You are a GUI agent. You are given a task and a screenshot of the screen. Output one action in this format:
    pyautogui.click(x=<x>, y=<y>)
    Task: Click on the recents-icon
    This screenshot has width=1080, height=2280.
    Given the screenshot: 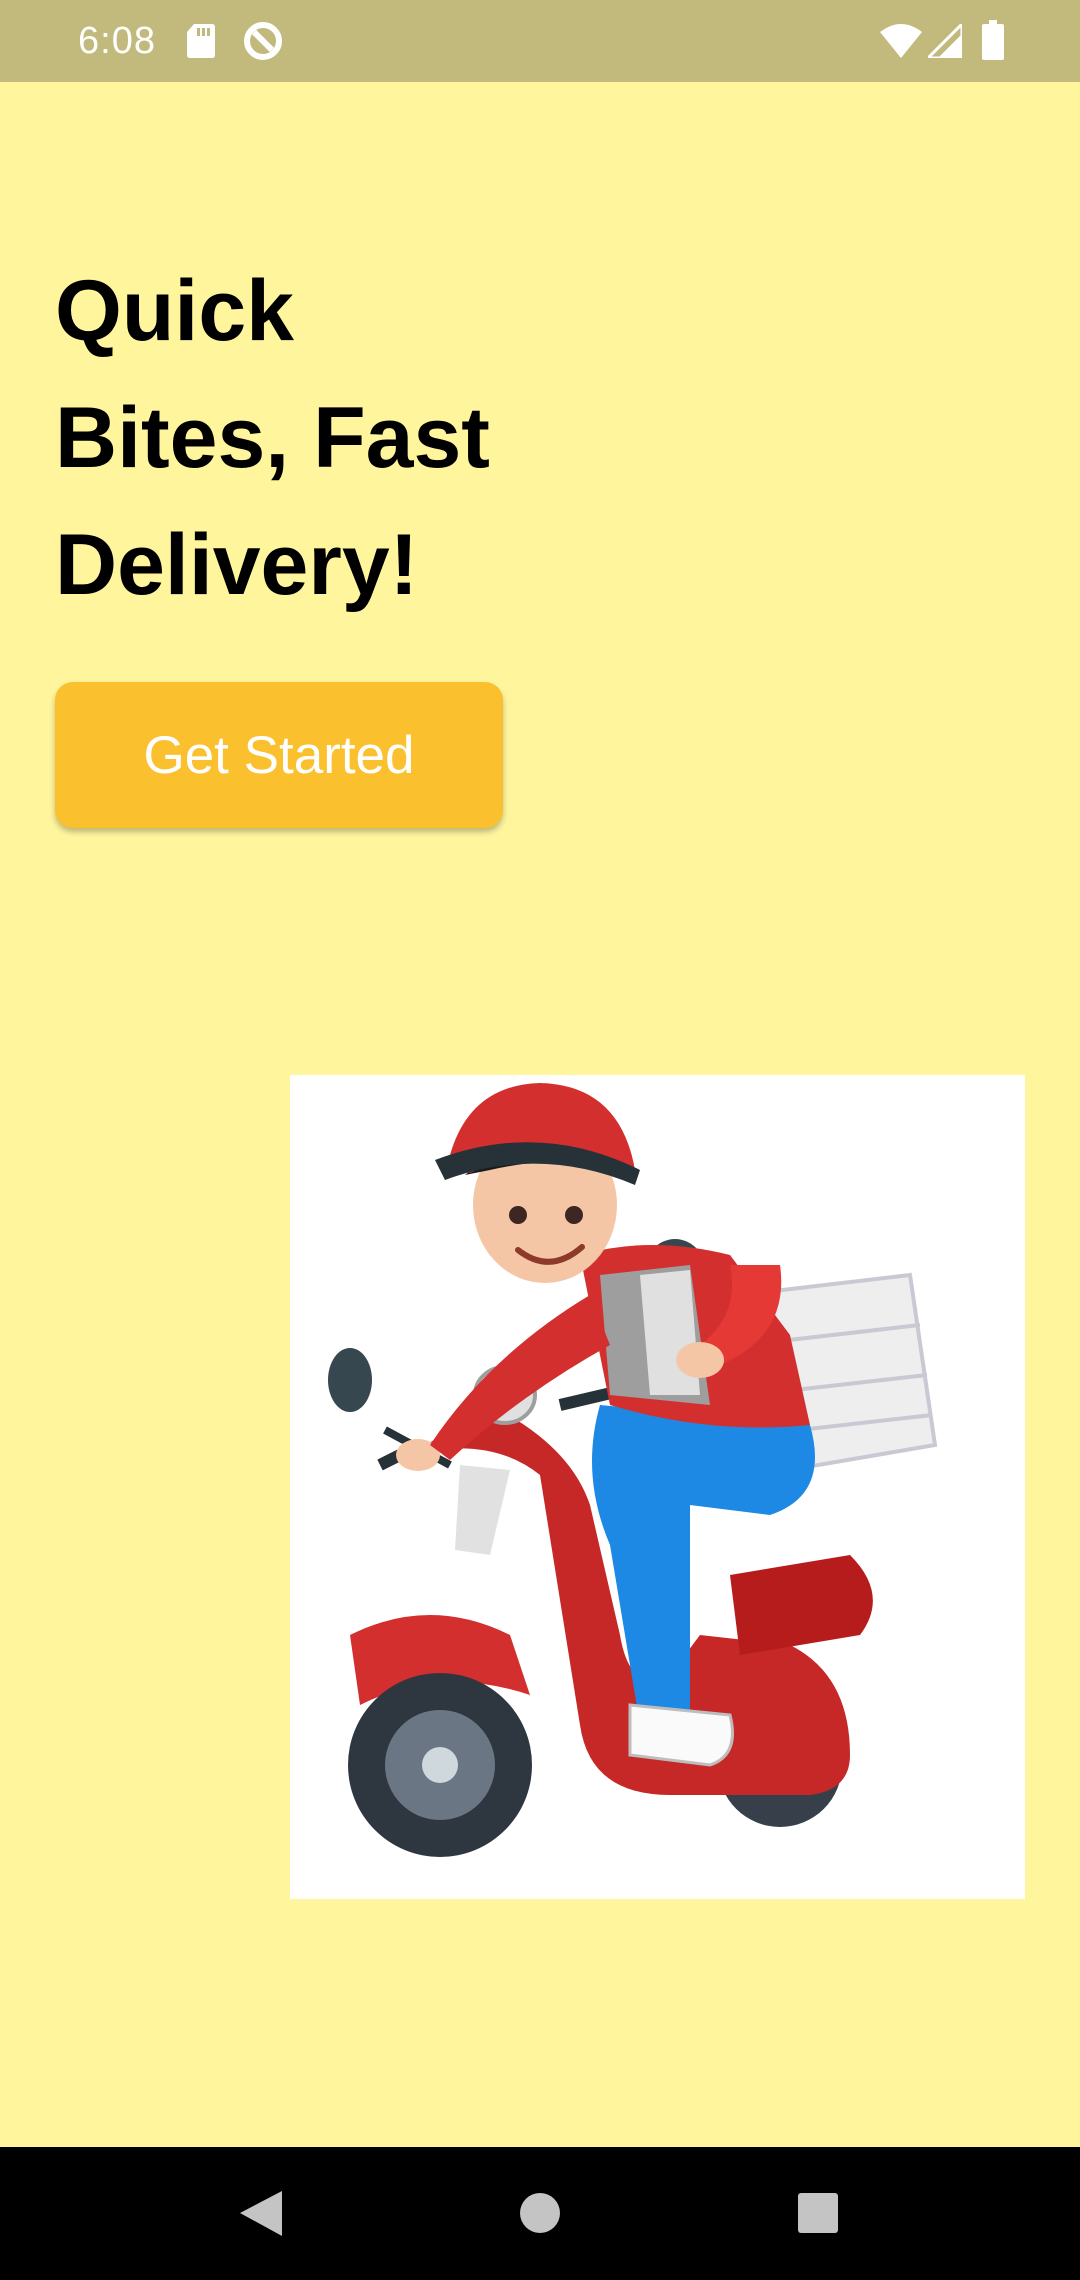 What is the action you would take?
    pyautogui.click(x=818, y=2213)
    